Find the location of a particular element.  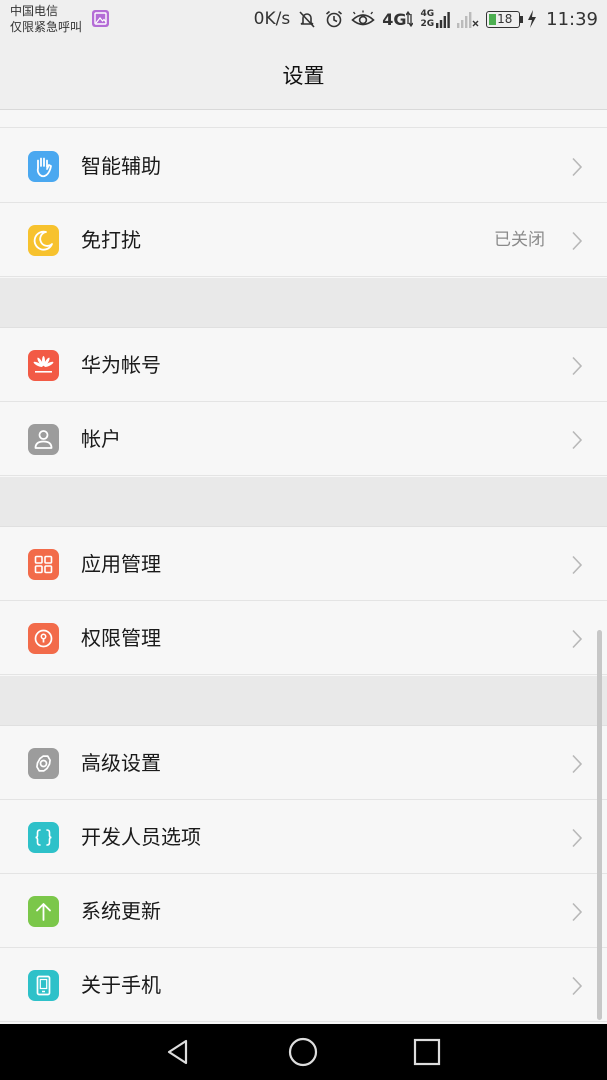

page-title: 设置 is located at coordinates (303, 76).